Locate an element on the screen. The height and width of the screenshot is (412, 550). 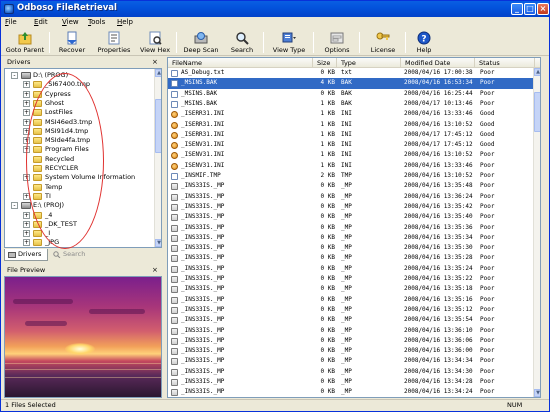
column-size: Size is located at coordinates (325, 63).